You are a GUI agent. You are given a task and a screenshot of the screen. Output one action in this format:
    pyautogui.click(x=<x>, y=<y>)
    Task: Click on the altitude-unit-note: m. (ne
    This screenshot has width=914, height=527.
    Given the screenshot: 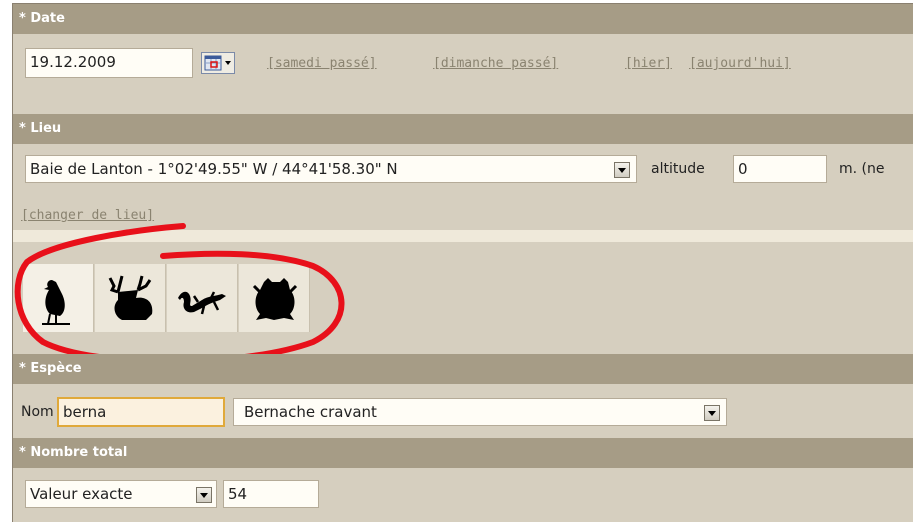 What is the action you would take?
    pyautogui.click(x=862, y=169)
    